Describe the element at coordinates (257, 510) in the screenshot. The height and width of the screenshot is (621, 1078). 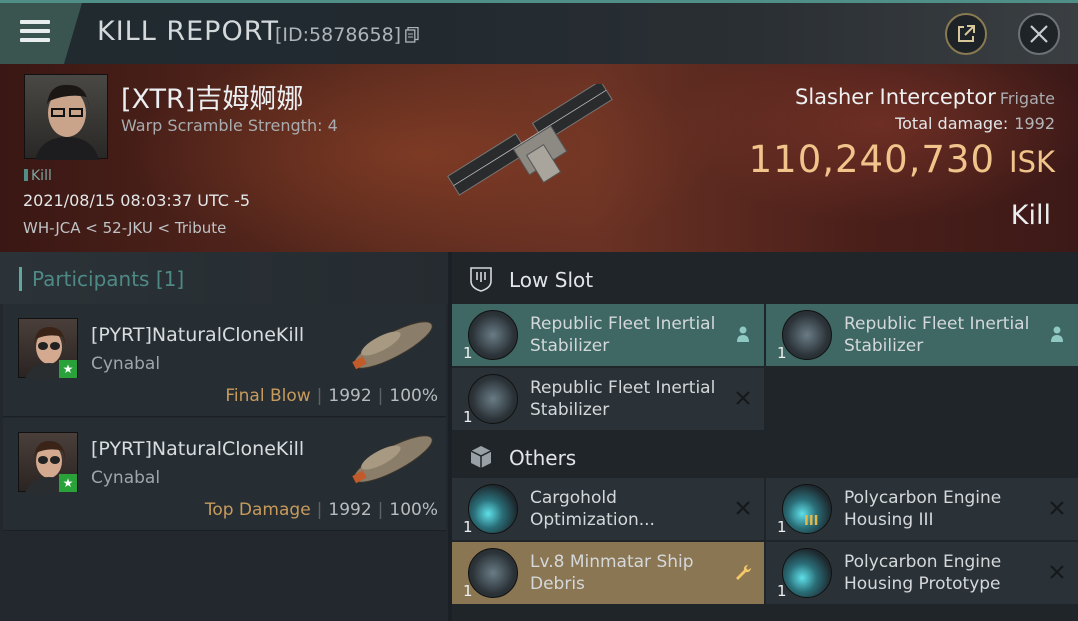
I see `participant-role: Top Damage` at that location.